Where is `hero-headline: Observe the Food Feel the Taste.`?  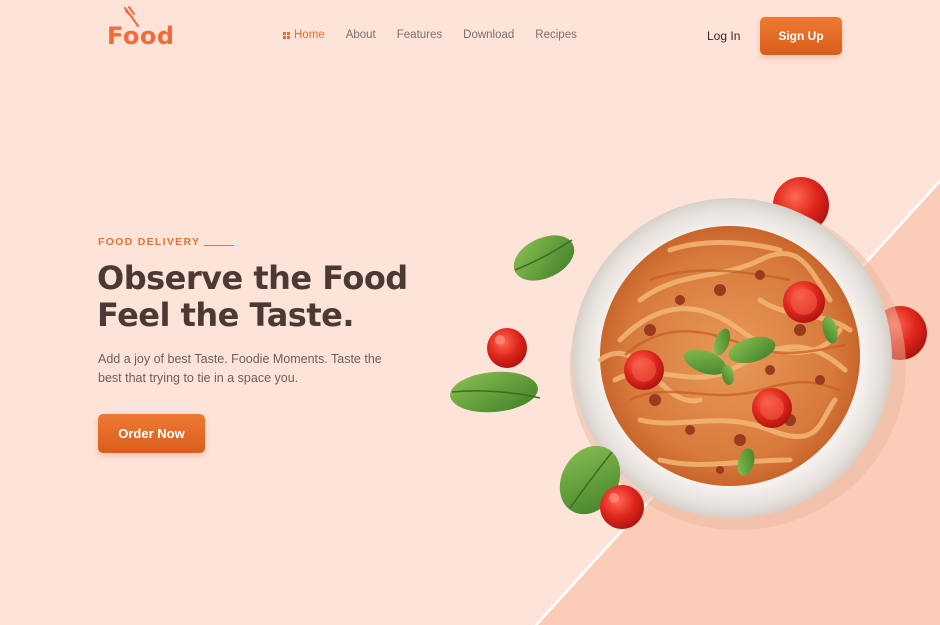
hero-headline: Observe the Food Feel the Taste. is located at coordinates (252, 297).